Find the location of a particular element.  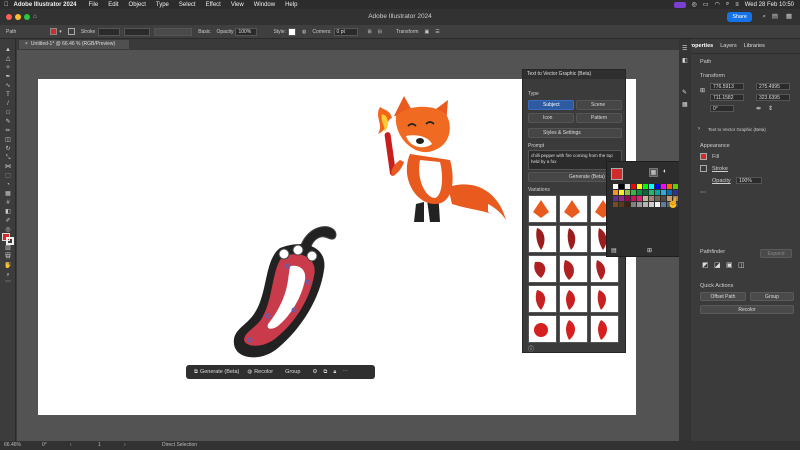

curvature-tool-icon: ∿ is located at coordinates (8, 86).